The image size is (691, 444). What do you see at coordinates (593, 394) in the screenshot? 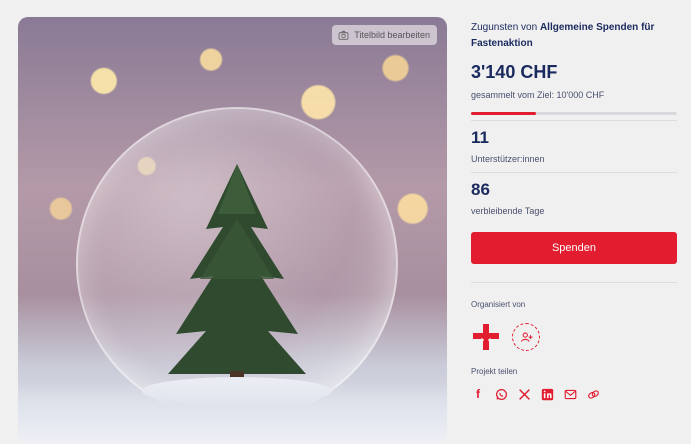
I see `link-icon` at bounding box center [593, 394].